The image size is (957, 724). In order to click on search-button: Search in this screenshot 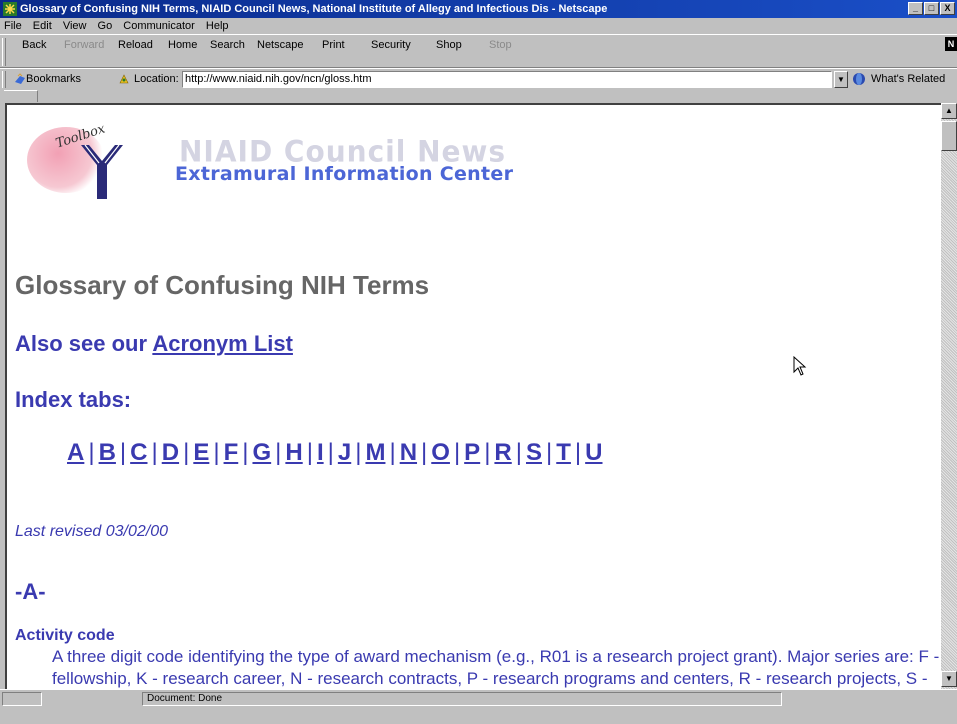, I will do `click(227, 45)`.